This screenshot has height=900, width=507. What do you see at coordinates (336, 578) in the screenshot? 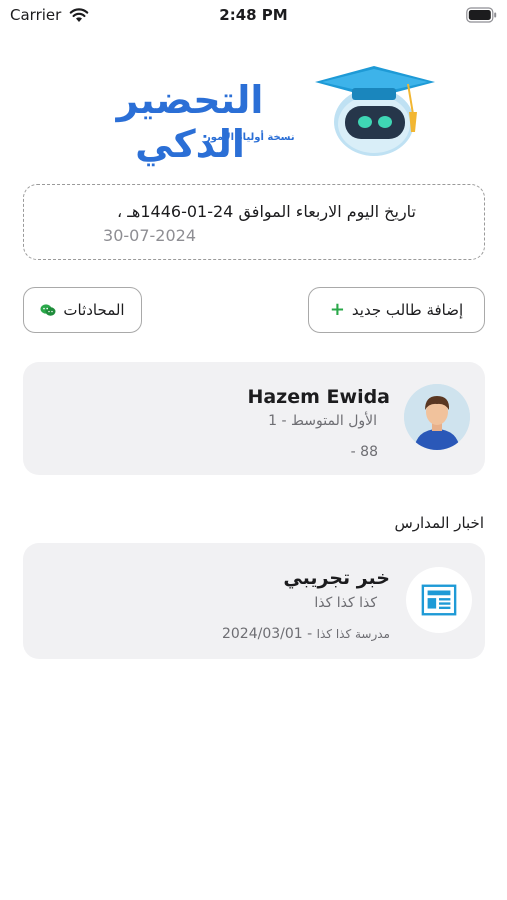
I see `news-title: خبر تجريبي` at bounding box center [336, 578].